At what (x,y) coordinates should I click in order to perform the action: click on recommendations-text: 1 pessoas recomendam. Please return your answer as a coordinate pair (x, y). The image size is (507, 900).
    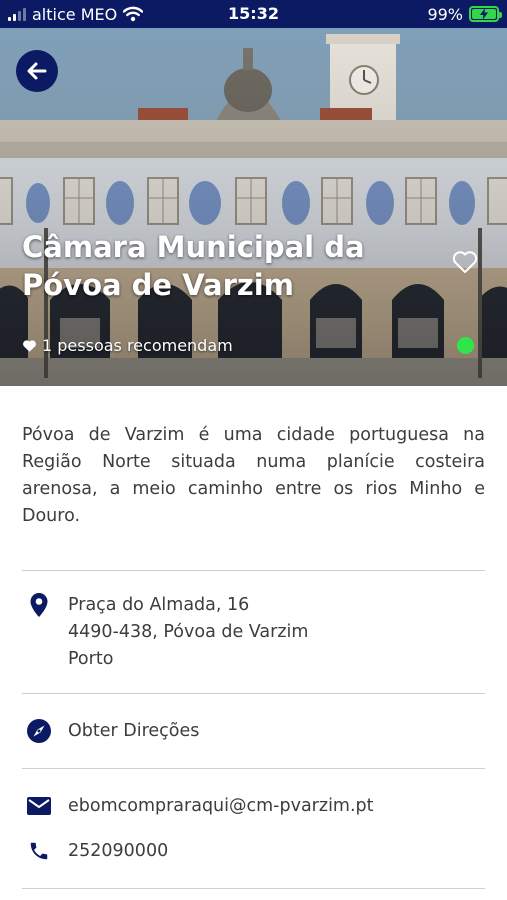
    Looking at the image, I should click on (137, 345).